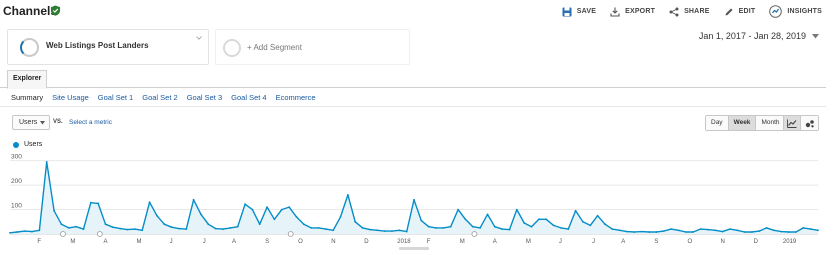 This screenshot has width=826, height=258. I want to click on line-chart-button, so click(792, 123).